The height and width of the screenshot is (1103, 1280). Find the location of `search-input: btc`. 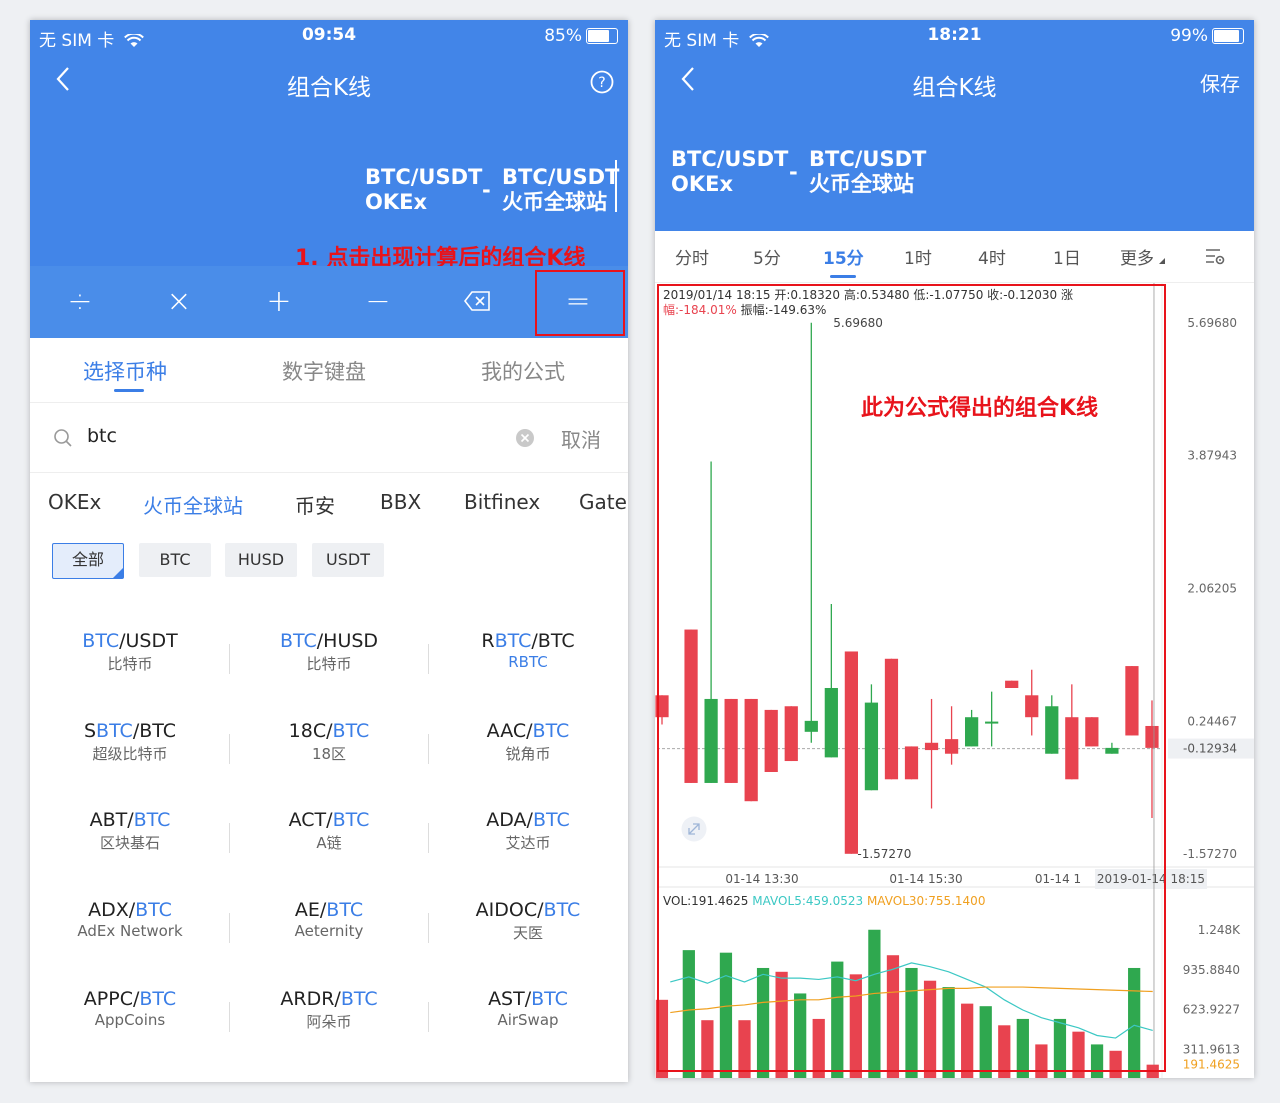

search-input: btc is located at coordinates (102, 436).